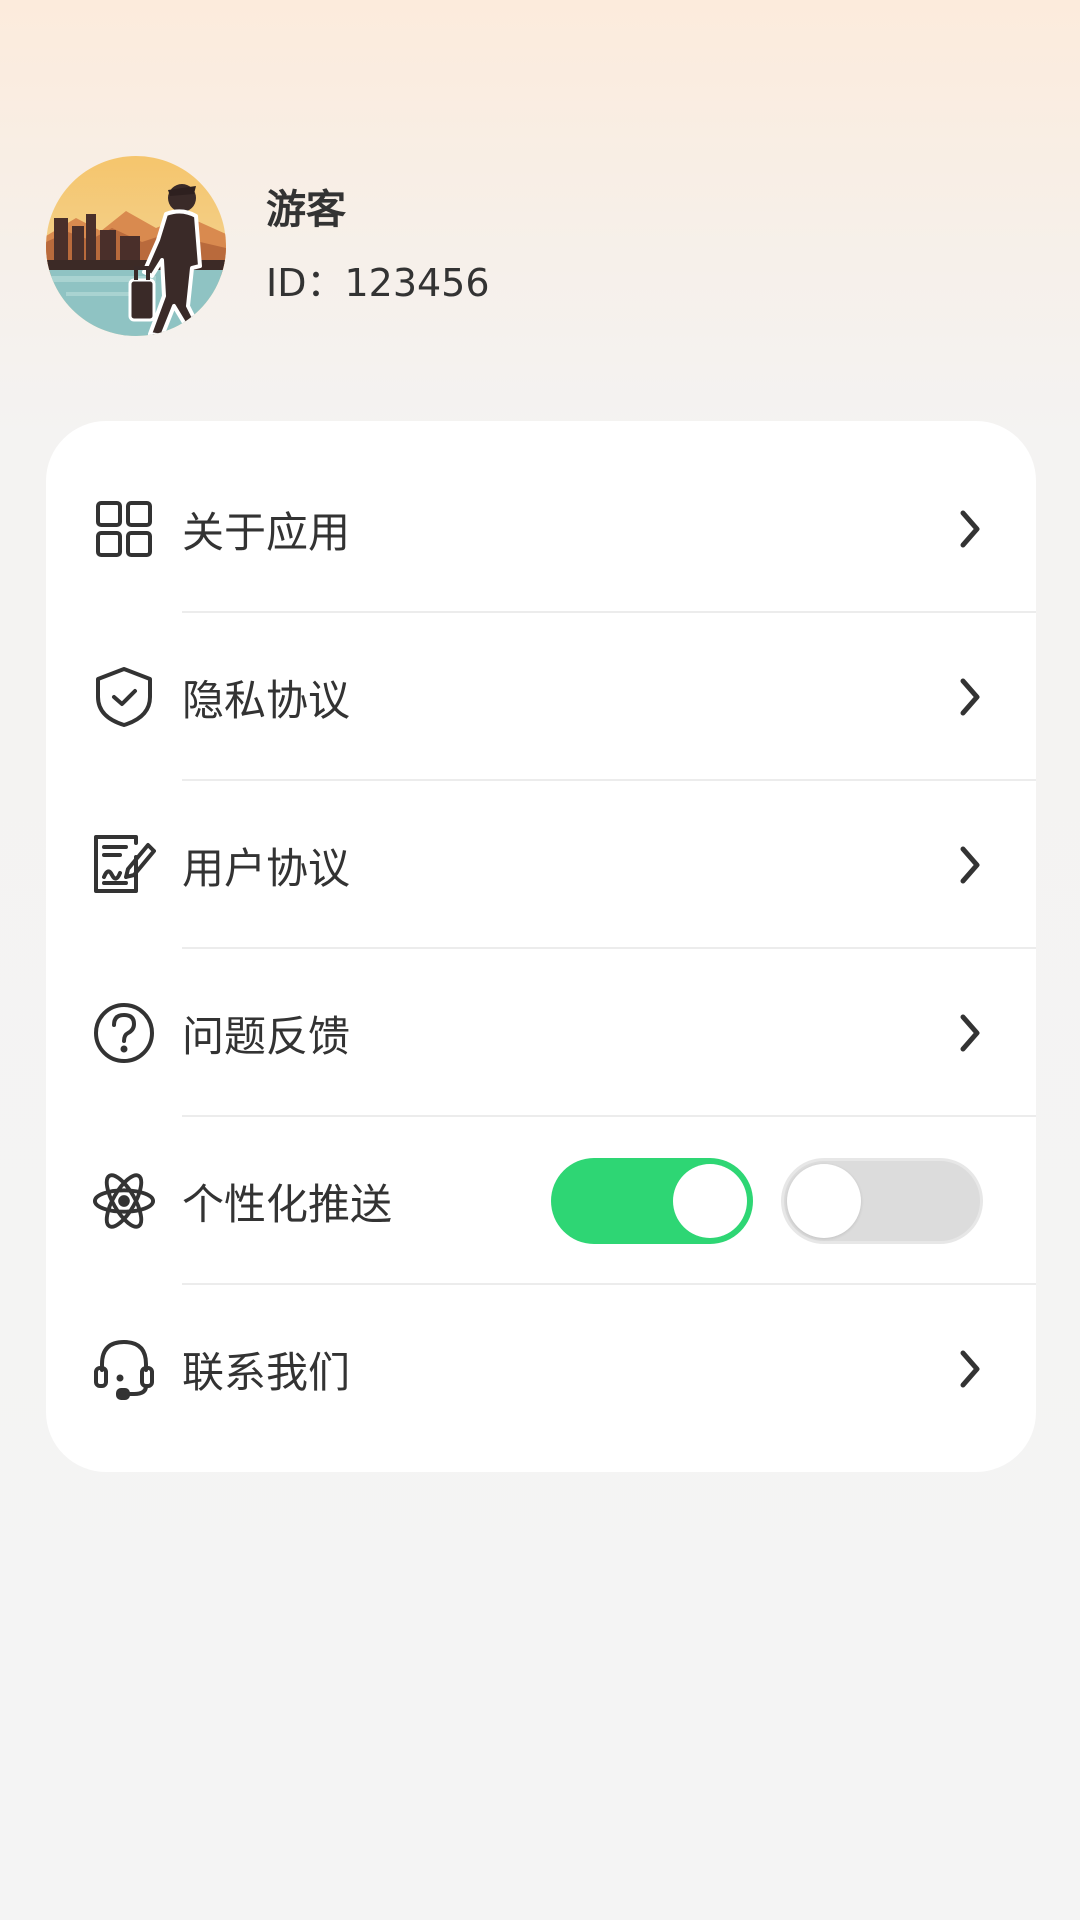 This screenshot has width=1080, height=1920. What do you see at coordinates (306, 210) in the screenshot?
I see `user-name: 游客` at bounding box center [306, 210].